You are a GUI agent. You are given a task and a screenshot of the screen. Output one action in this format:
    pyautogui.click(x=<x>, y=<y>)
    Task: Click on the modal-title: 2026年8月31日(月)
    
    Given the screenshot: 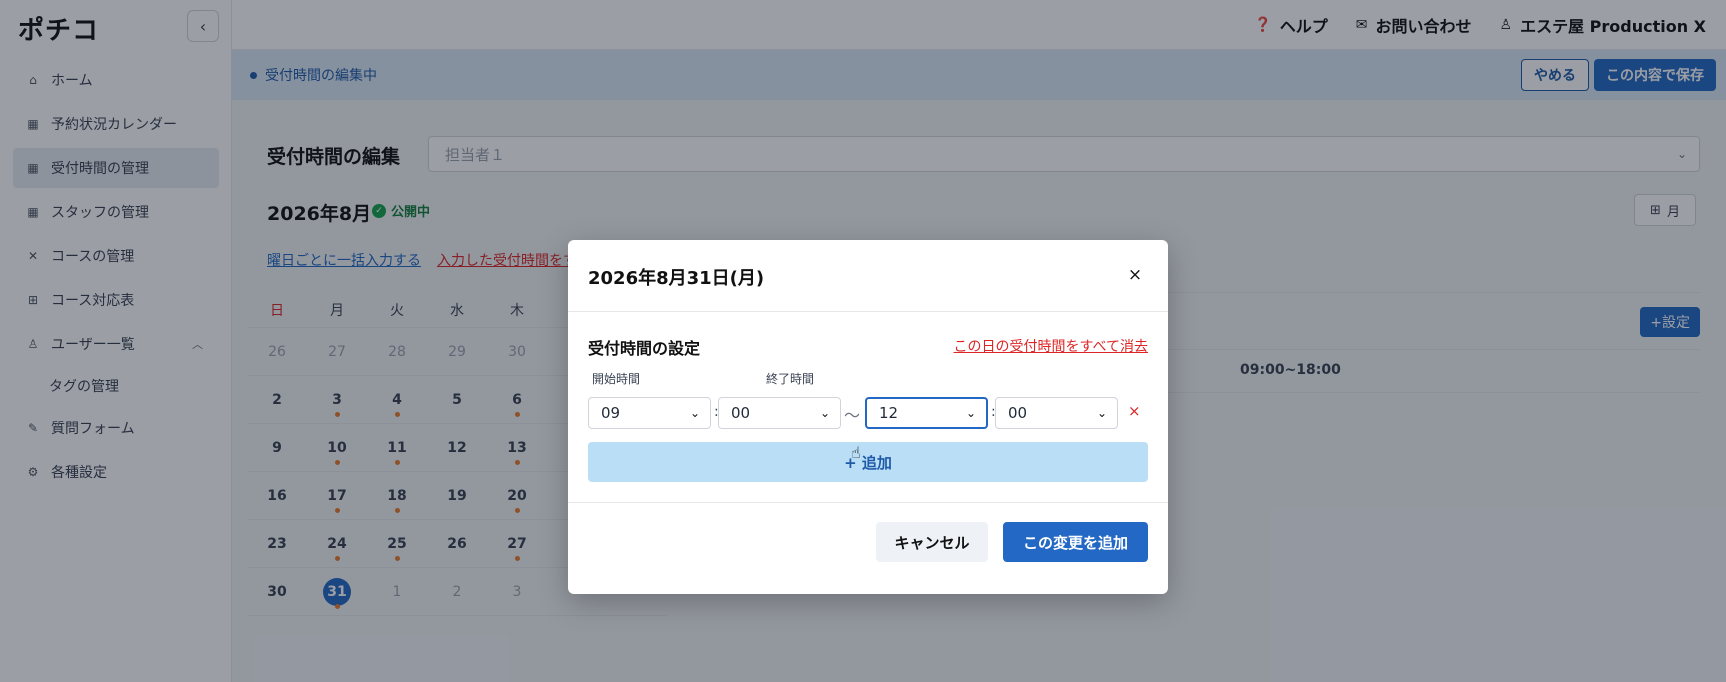 What is the action you would take?
    pyautogui.click(x=676, y=278)
    